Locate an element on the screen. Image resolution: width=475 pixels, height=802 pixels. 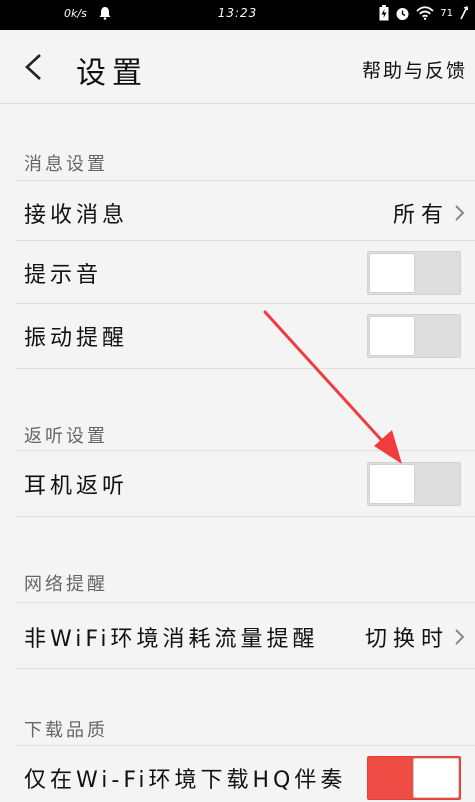
page-title: 设置 is located at coordinates (112, 73).